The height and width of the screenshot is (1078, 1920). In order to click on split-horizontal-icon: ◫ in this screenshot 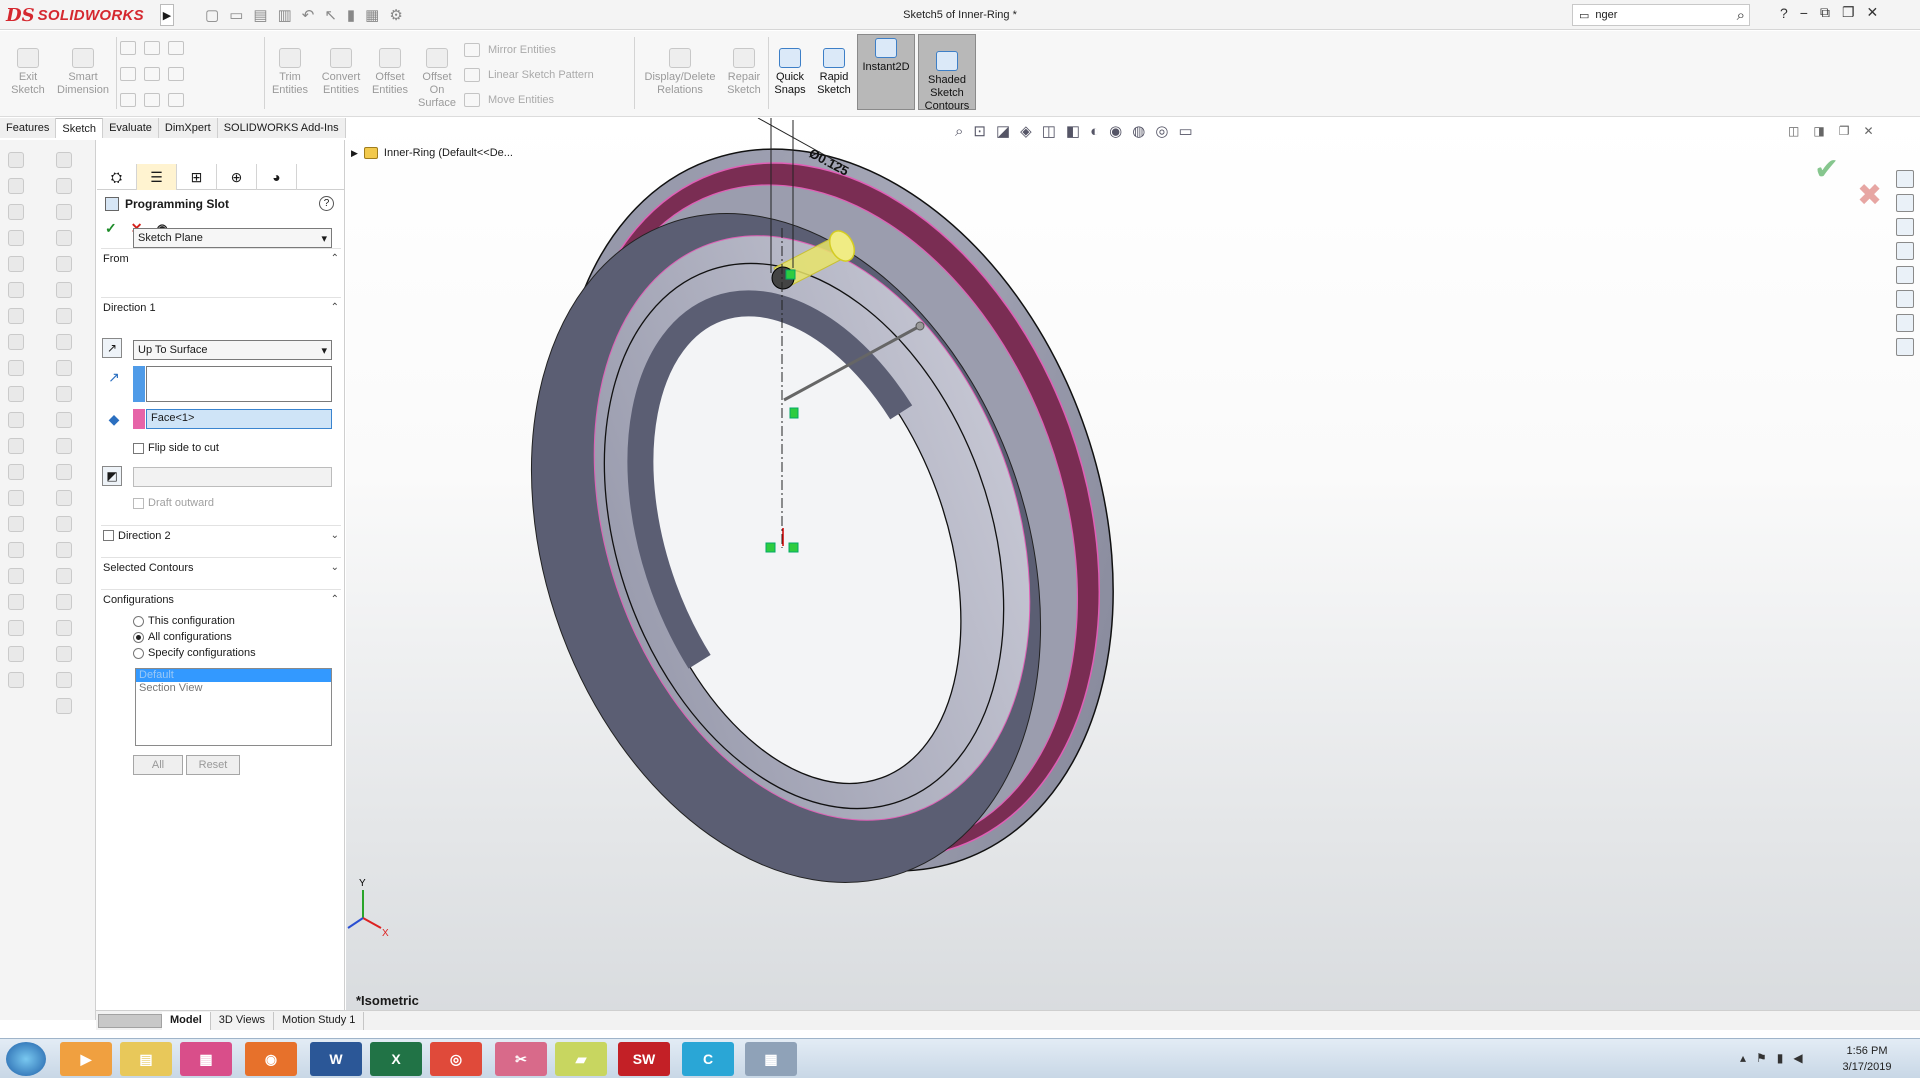, I will do `click(1793, 131)`.